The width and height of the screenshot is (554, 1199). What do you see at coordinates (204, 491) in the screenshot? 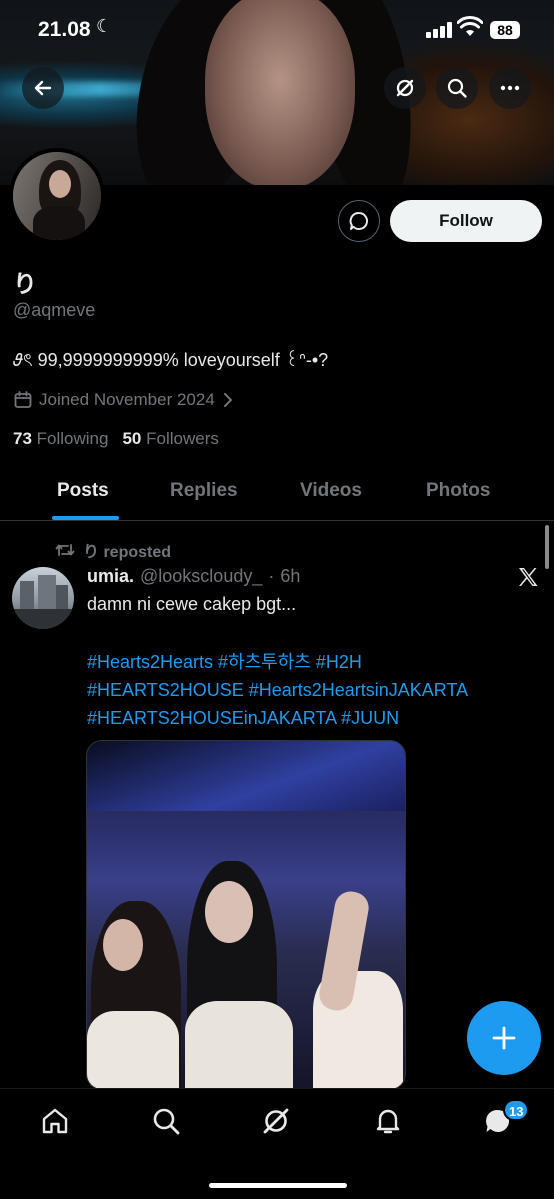
I see `tab-replies: Replies` at bounding box center [204, 491].